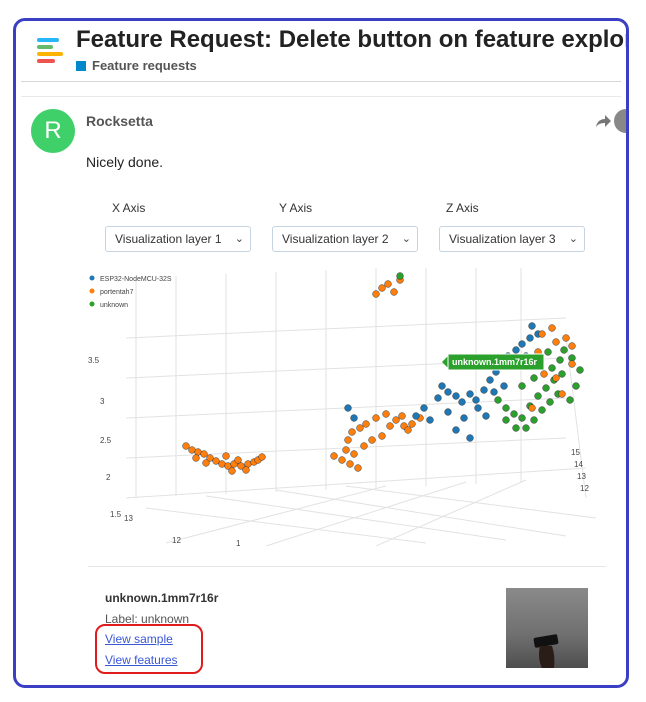 This screenshot has width=646, height=702. Describe the element at coordinates (50, 50) in the screenshot. I see `forum-logo-icon` at that location.